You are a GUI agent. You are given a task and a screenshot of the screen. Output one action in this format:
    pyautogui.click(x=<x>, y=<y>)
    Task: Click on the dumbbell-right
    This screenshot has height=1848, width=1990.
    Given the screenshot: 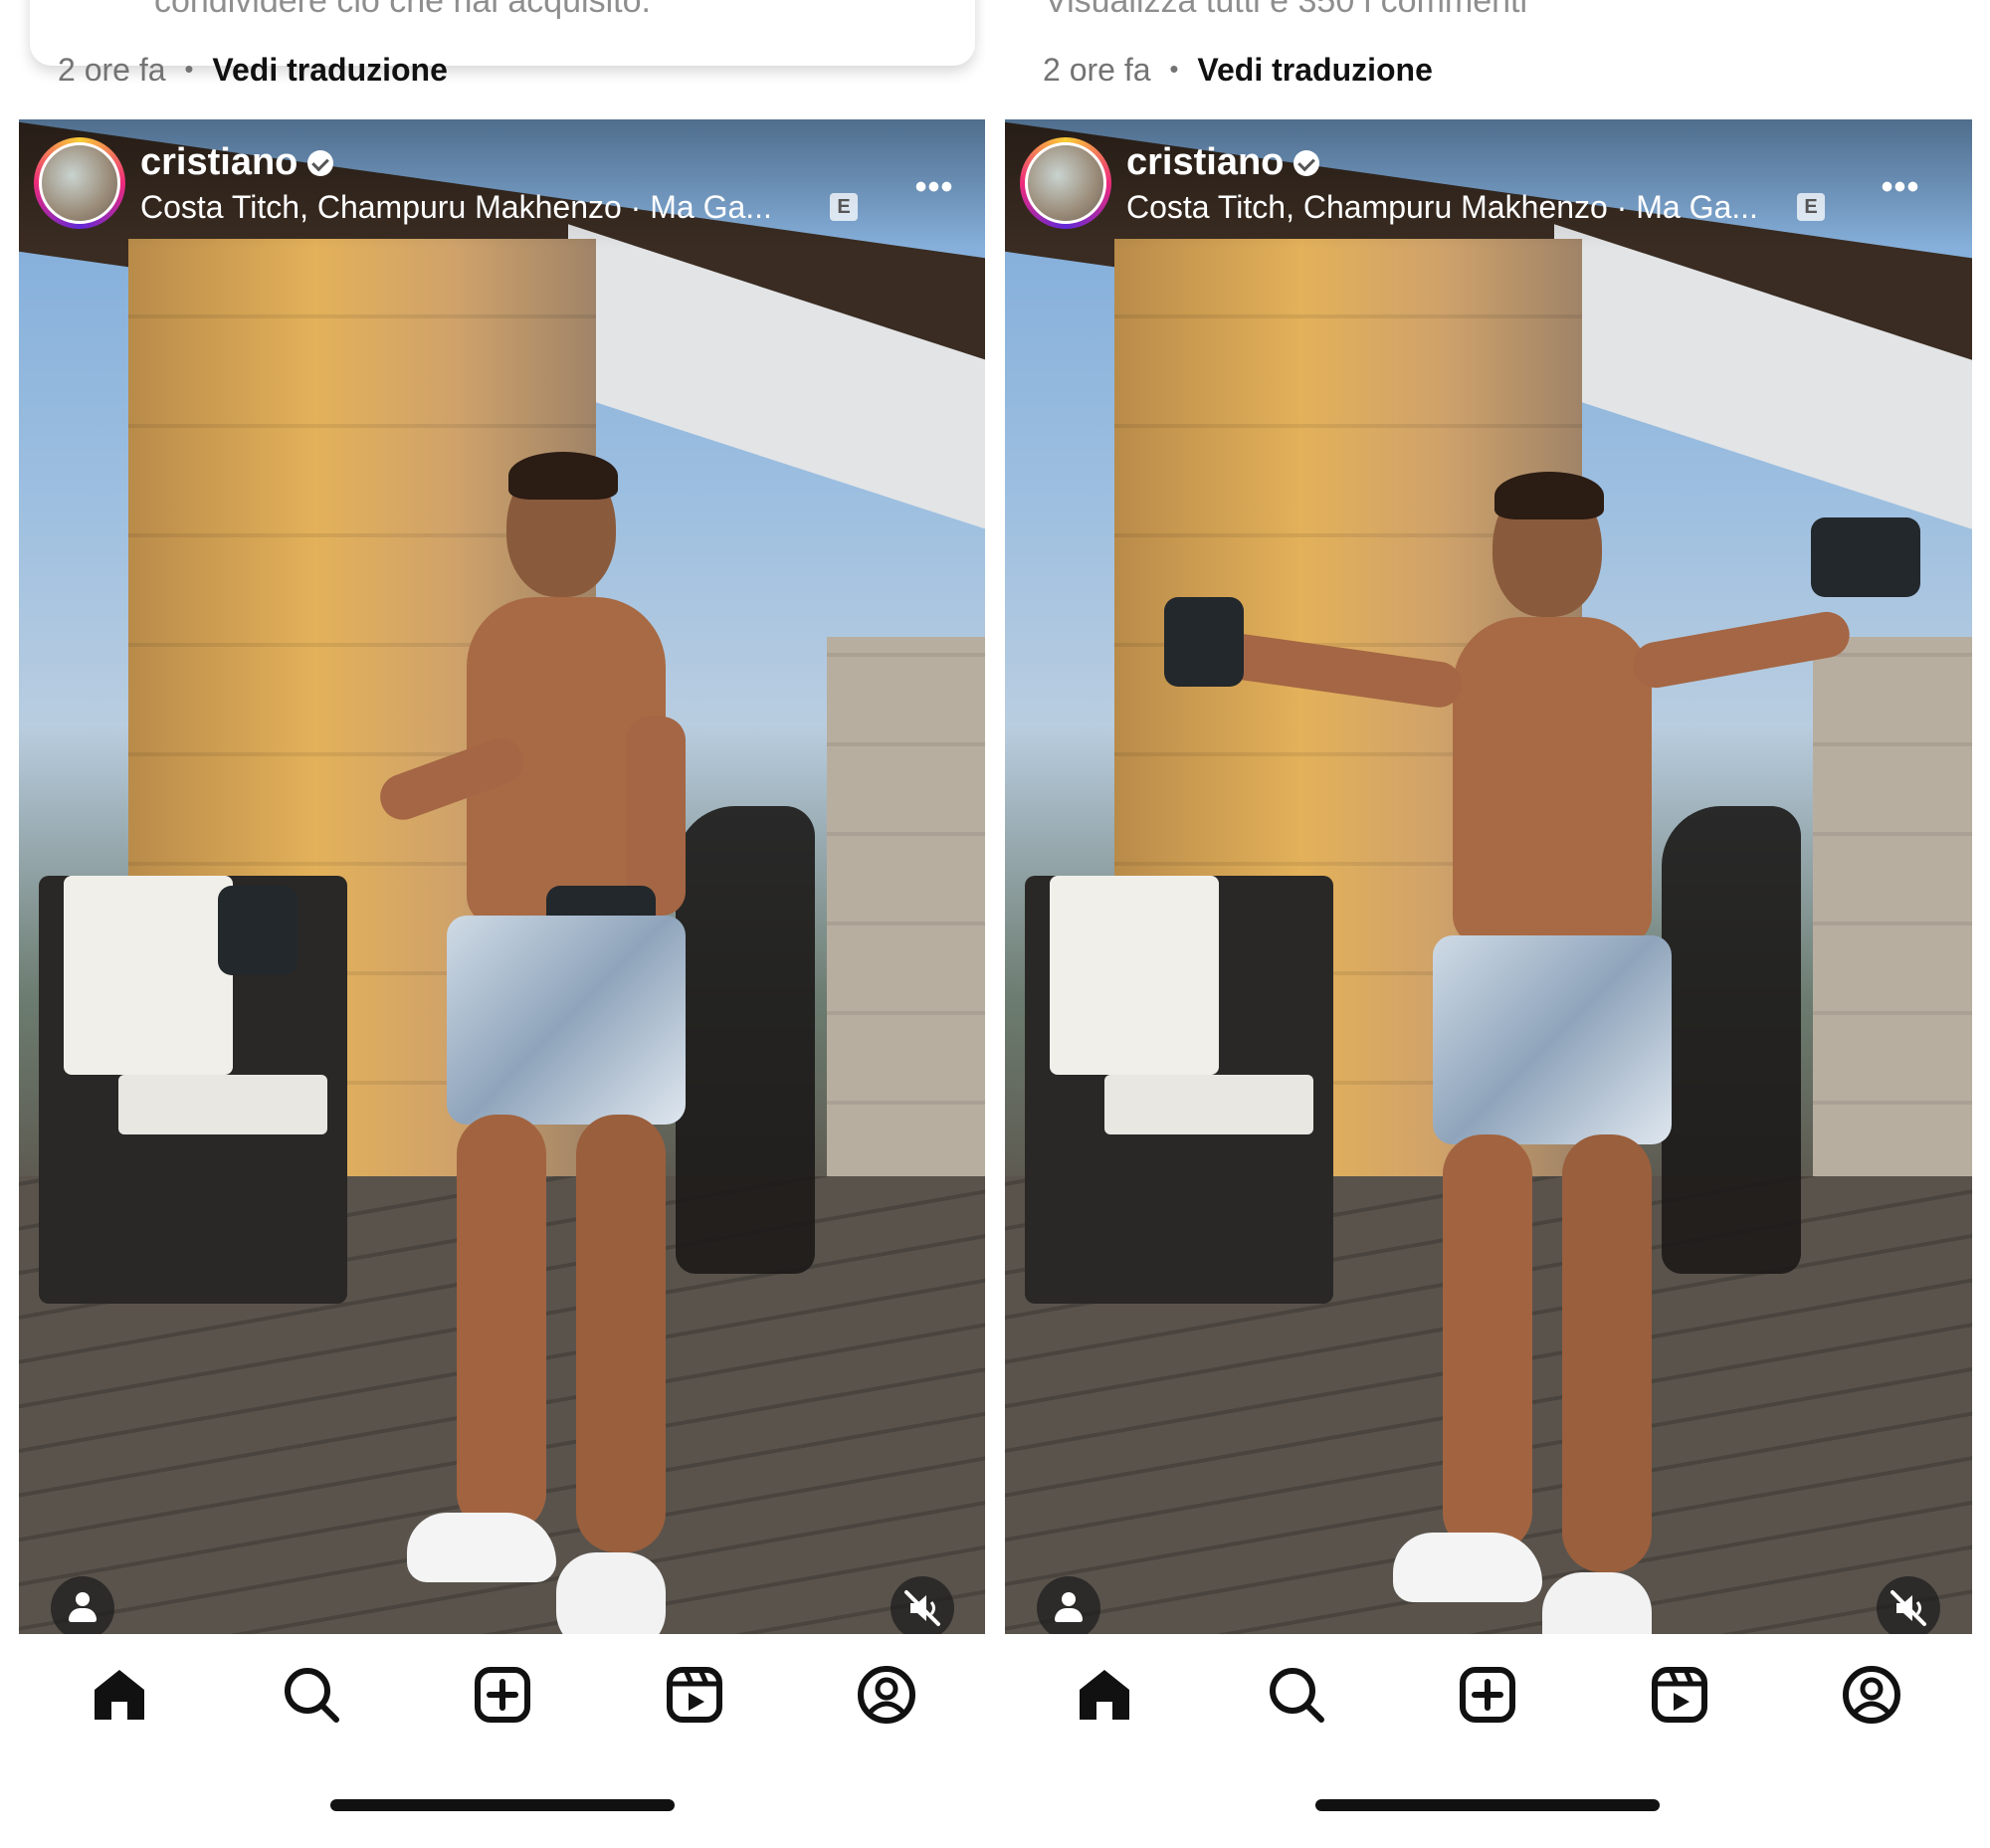 What is the action you would take?
    pyautogui.click(x=1865, y=557)
    